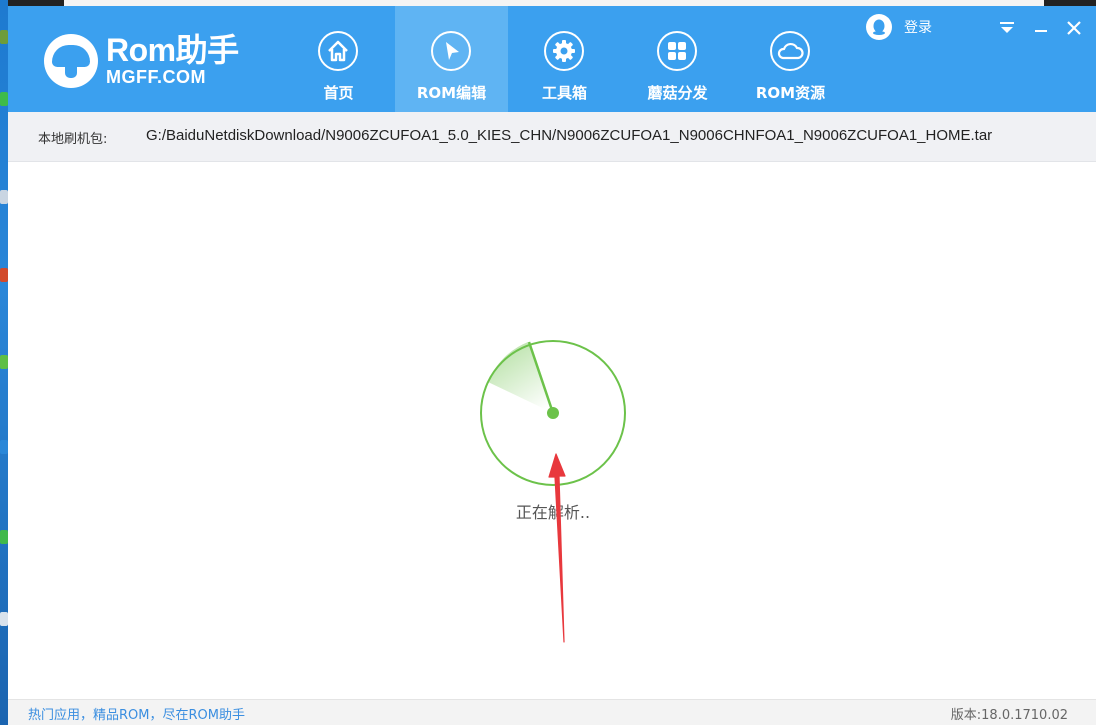 Image resolution: width=1096 pixels, height=725 pixels. What do you see at coordinates (790, 51) in the screenshot?
I see `cloud-icon` at bounding box center [790, 51].